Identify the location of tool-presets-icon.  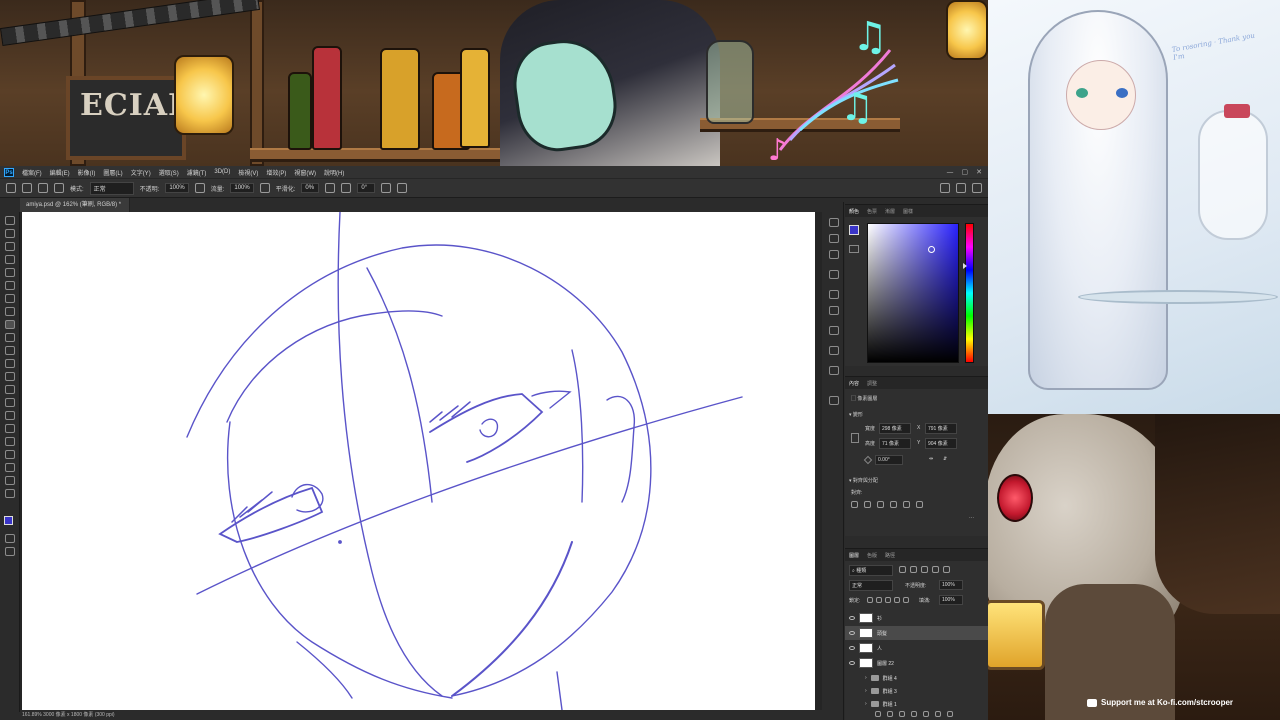
(834, 370).